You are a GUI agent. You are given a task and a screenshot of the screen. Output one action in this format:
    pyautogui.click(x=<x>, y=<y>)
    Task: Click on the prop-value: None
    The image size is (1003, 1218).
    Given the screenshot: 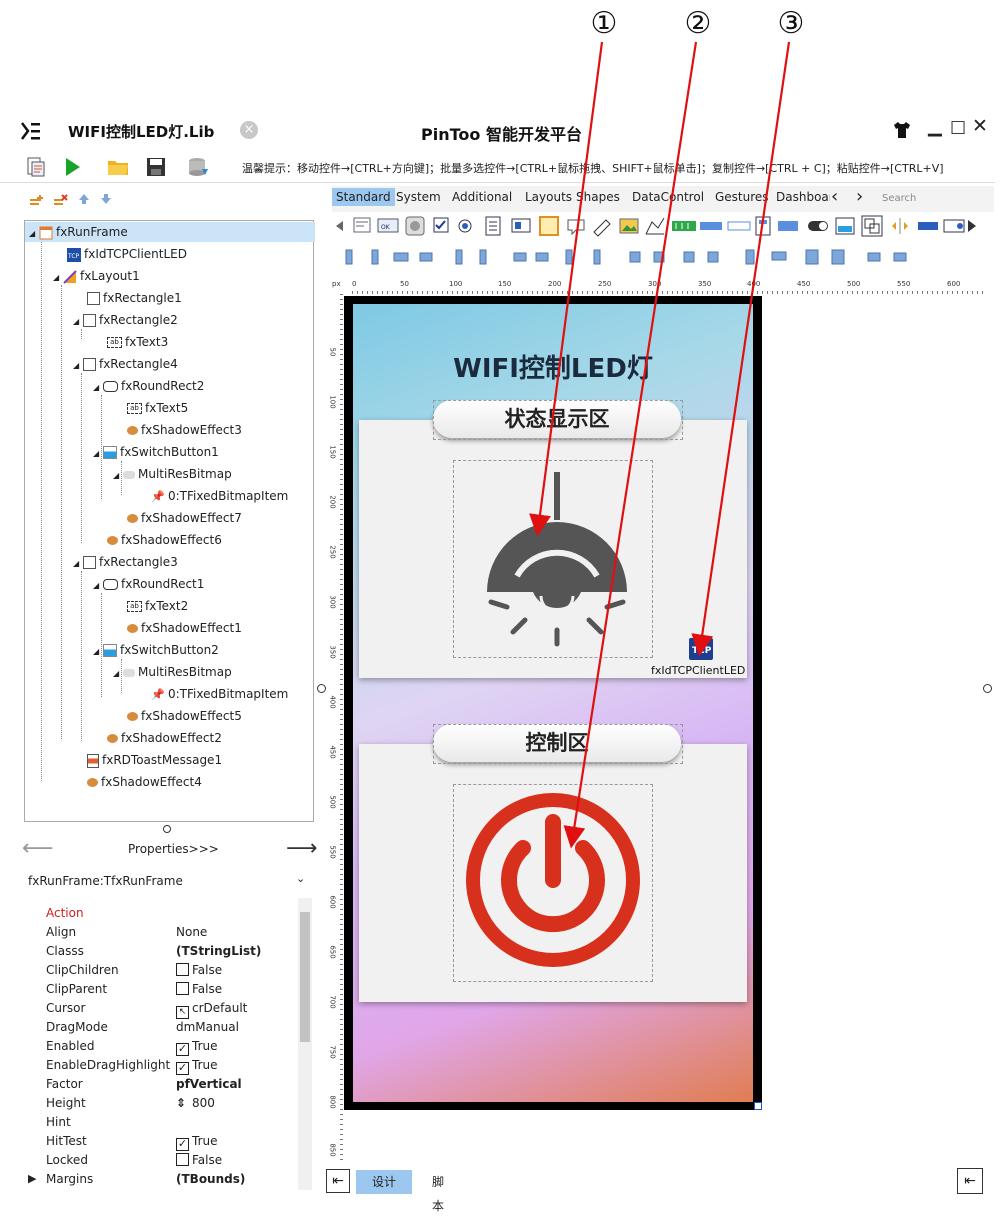 What is the action you would take?
    pyautogui.click(x=191, y=932)
    